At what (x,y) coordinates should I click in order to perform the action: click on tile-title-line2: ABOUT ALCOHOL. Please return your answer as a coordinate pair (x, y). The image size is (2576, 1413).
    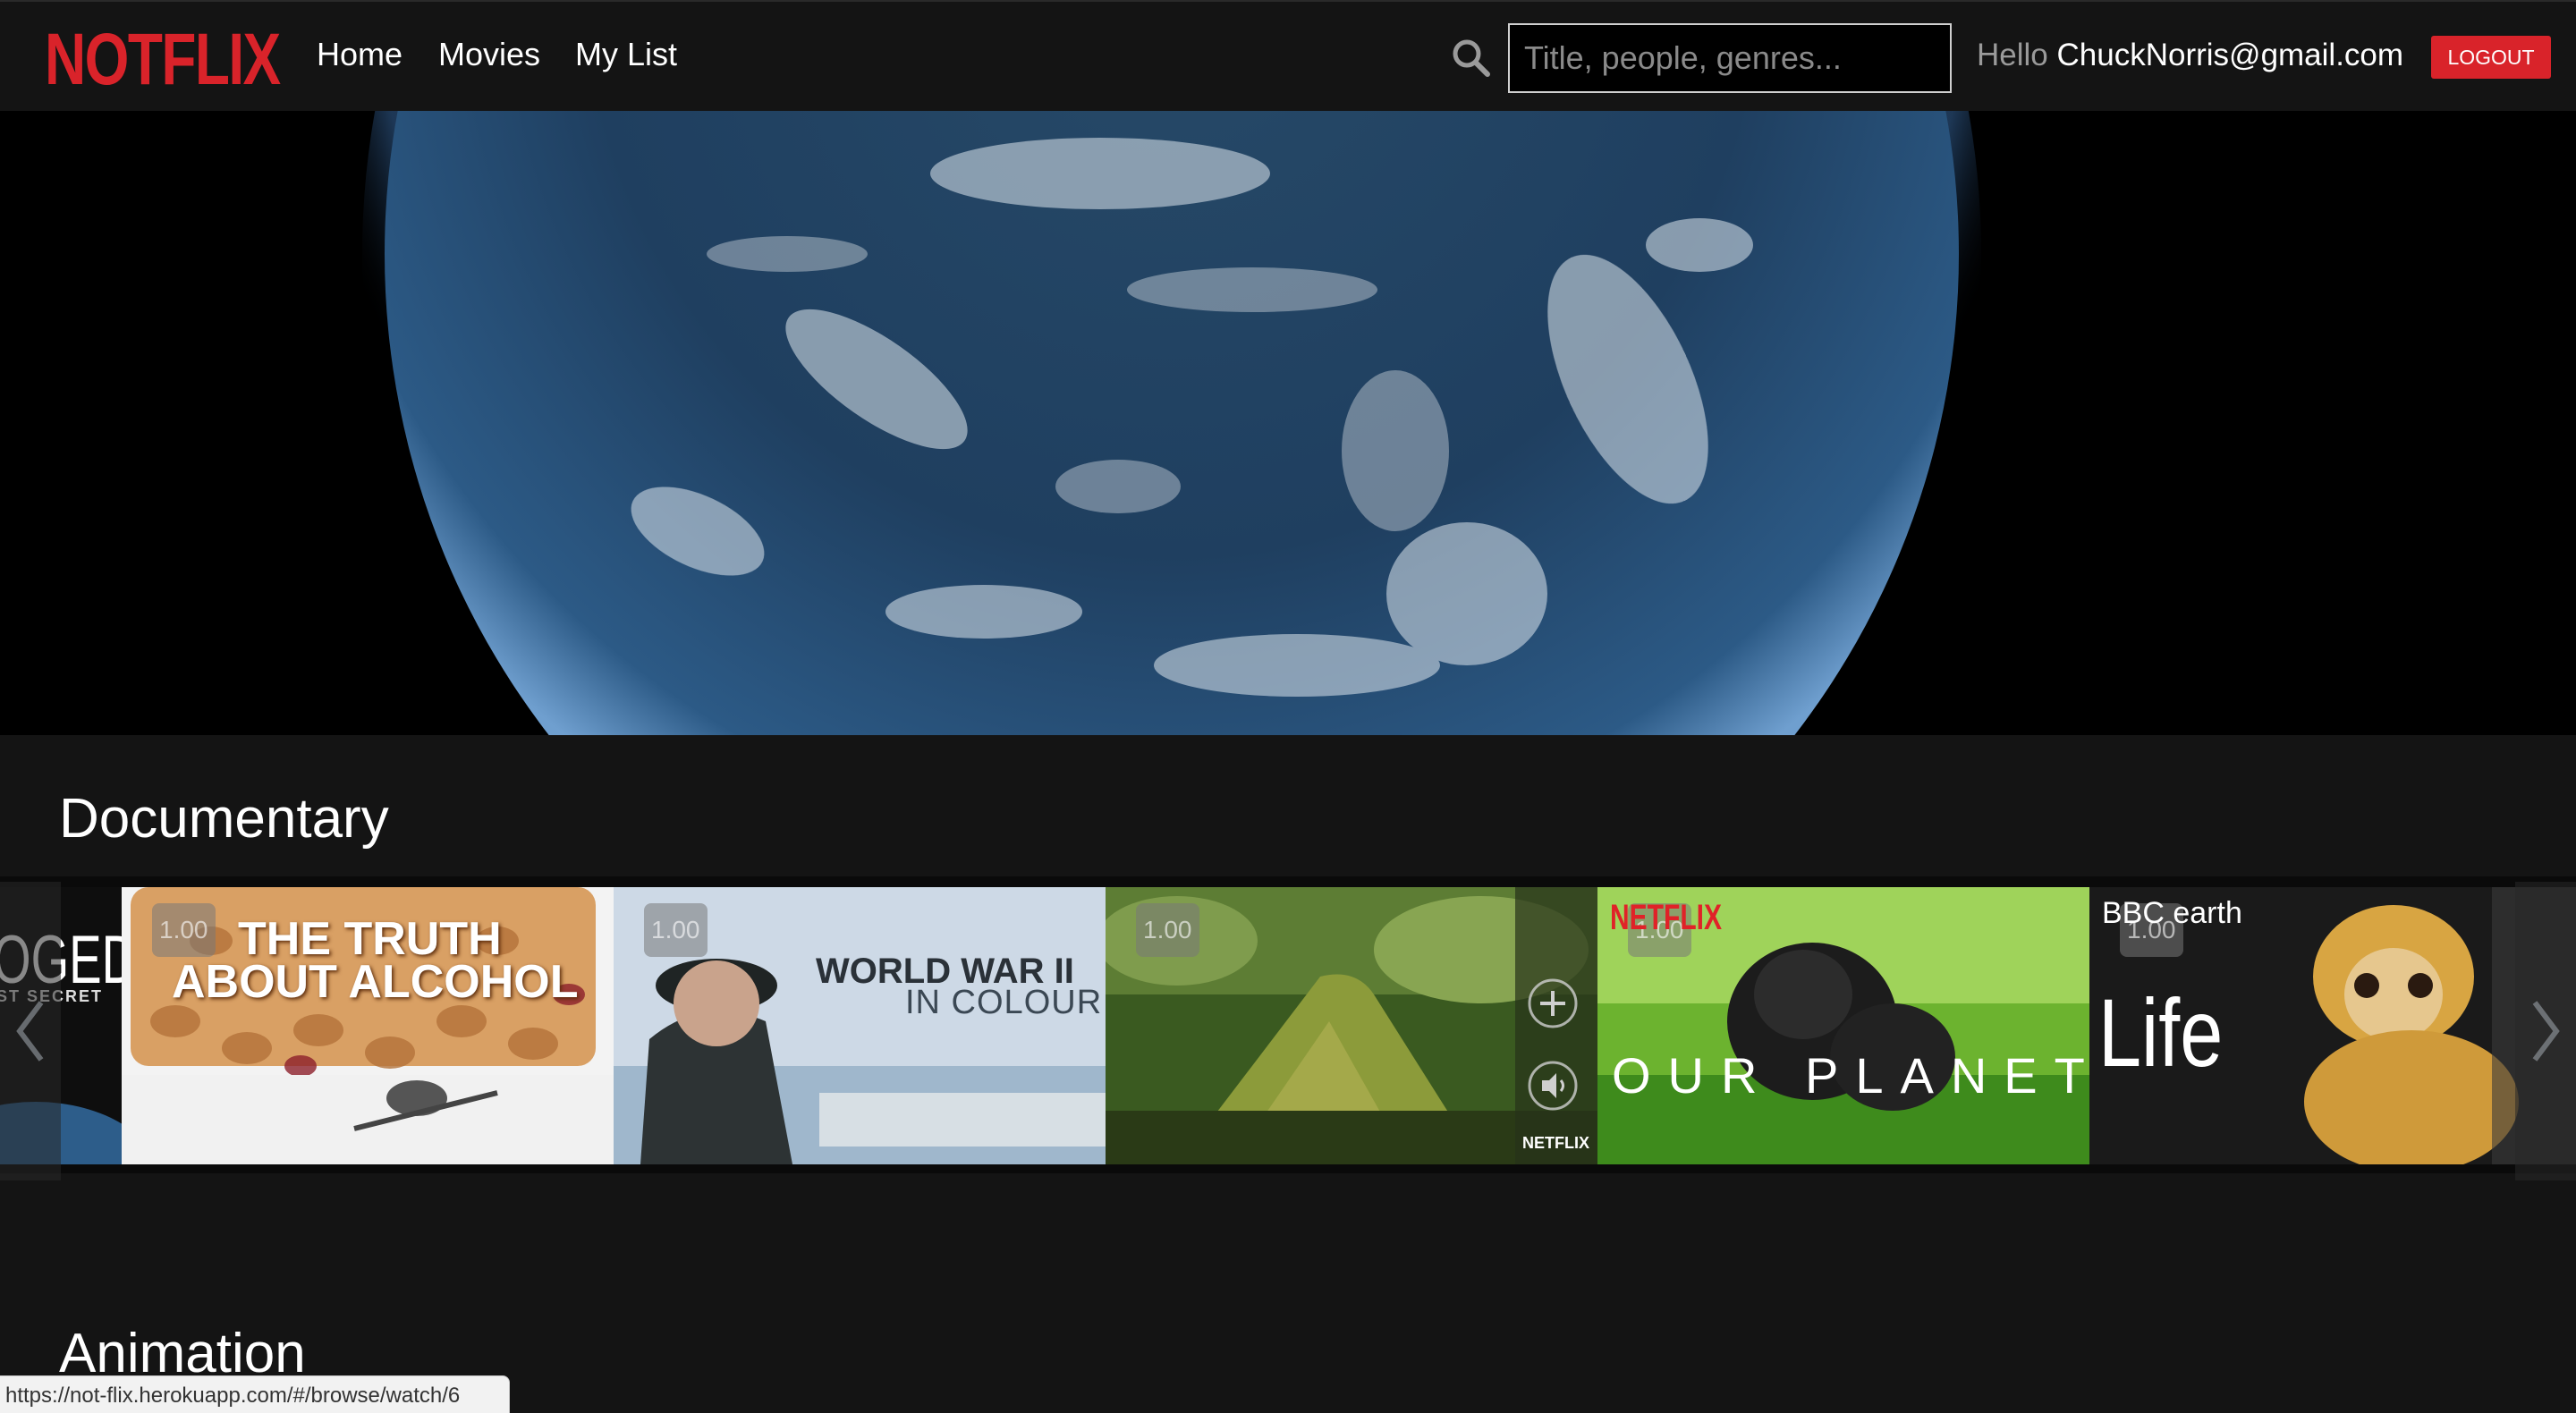
    Looking at the image, I should click on (375, 982).